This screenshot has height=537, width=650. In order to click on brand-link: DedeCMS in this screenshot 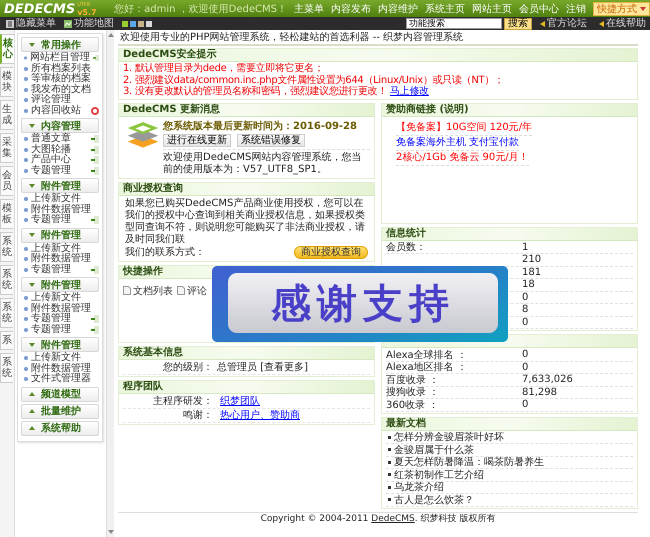, I will do `click(393, 519)`.